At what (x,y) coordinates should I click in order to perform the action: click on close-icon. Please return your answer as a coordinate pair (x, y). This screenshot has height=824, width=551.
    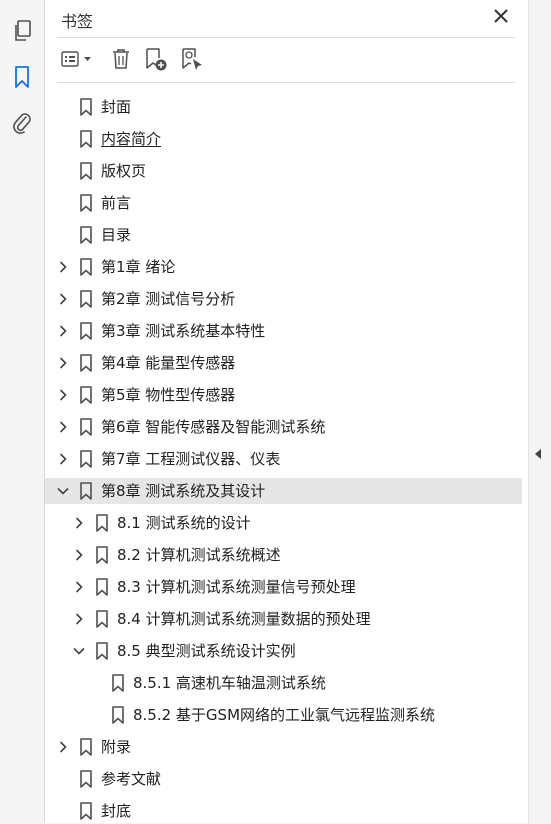
    Looking at the image, I should click on (501, 17).